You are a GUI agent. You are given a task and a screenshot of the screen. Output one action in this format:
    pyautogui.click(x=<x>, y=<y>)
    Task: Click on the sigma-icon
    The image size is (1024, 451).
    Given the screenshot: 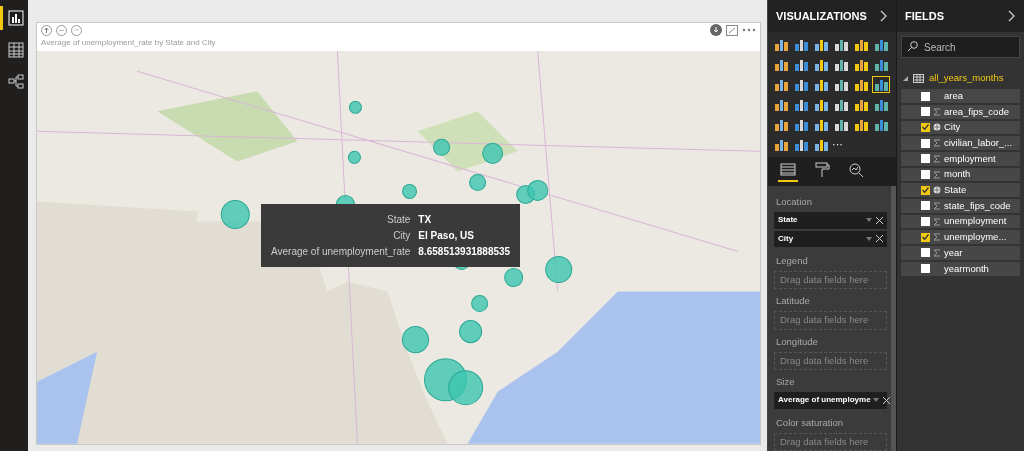 What is the action you would take?
    pyautogui.click(x=937, y=111)
    